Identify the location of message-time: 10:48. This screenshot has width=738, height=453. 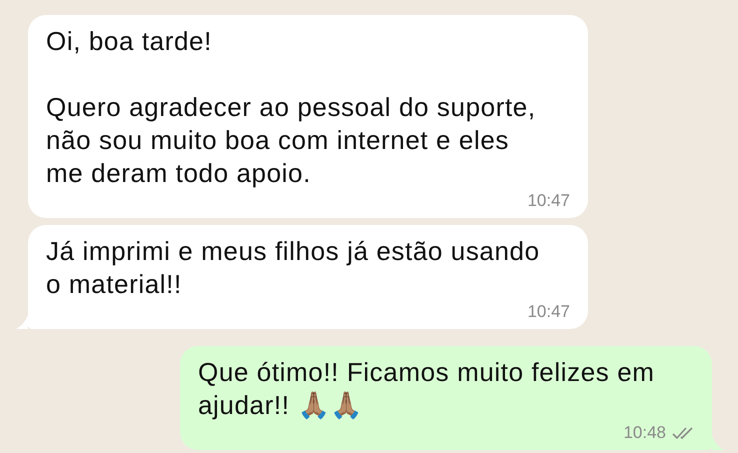
(644, 432).